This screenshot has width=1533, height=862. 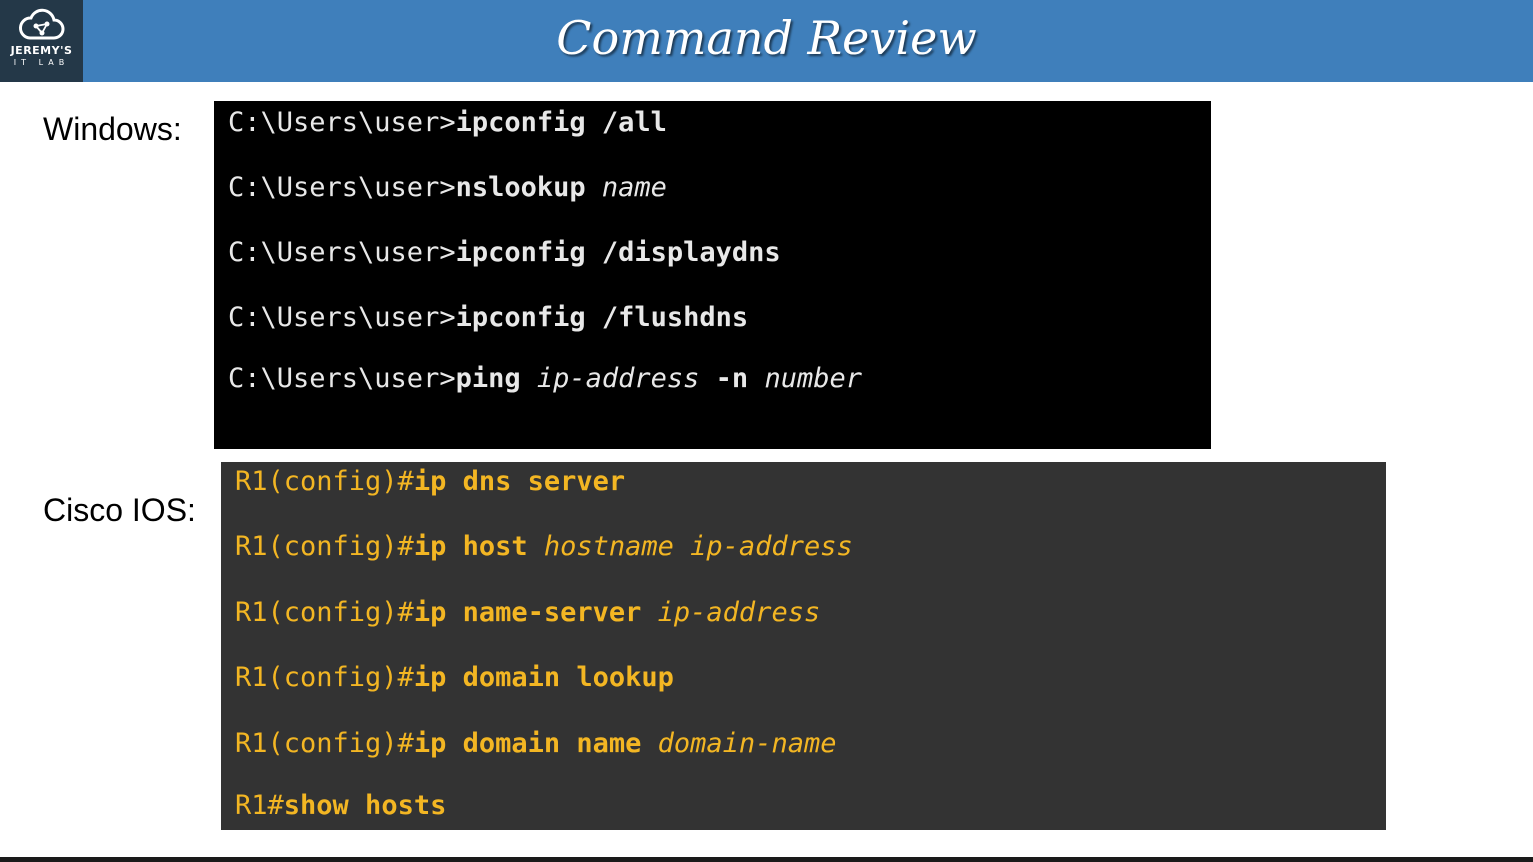 I want to click on cisco-command: ip domain name, so click(x=535, y=743).